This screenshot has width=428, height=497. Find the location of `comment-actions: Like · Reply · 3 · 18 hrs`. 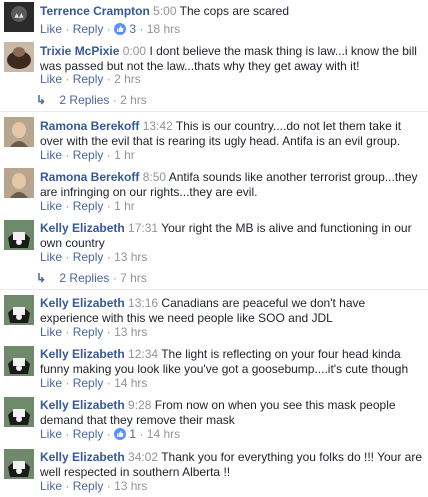

comment-actions: Like · Reply · 3 · 18 hrs is located at coordinates (110, 30).